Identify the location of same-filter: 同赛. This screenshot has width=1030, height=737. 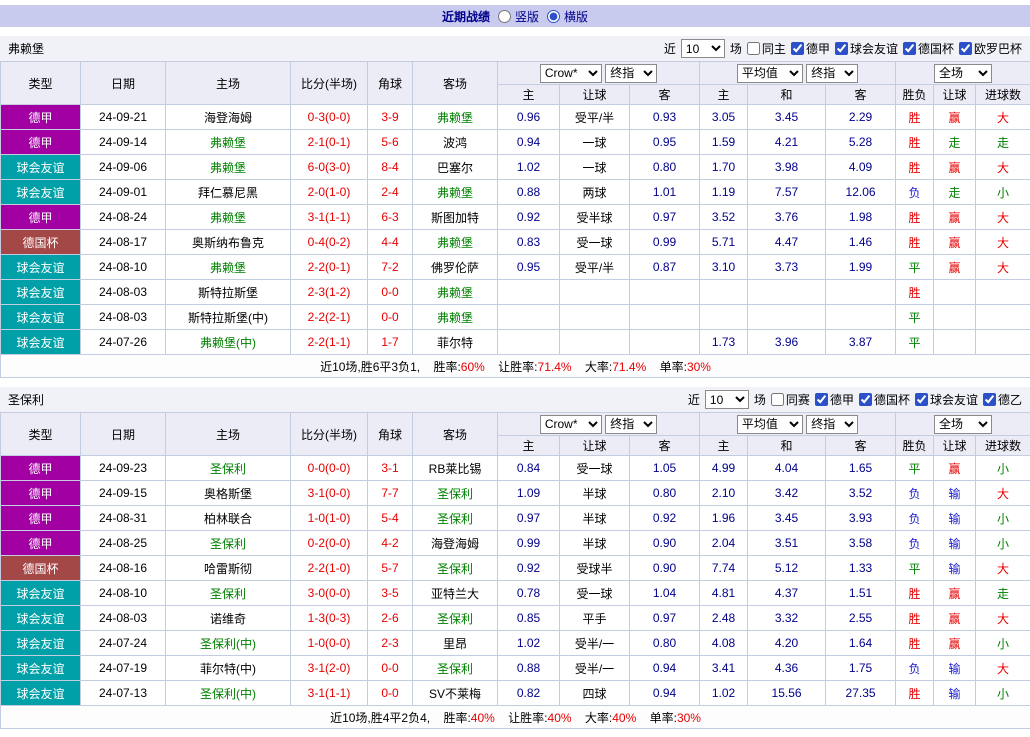
(790, 399).